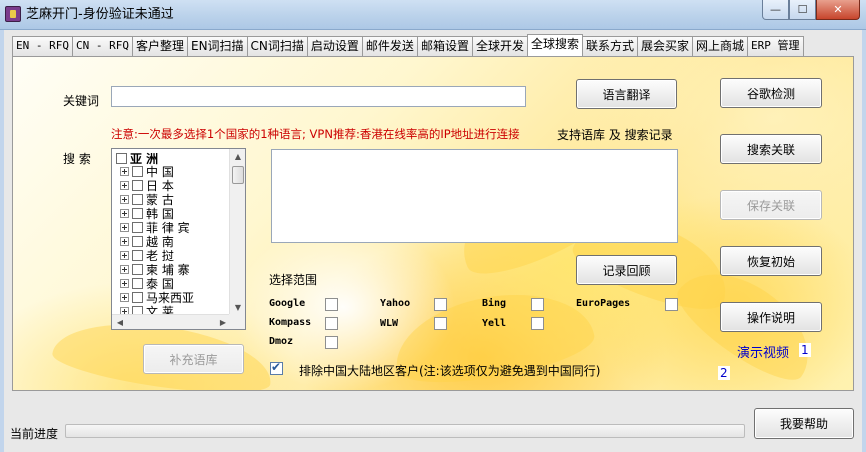 The height and width of the screenshot is (452, 866). What do you see at coordinates (450, 371) in the screenshot?
I see `exclude-china-label: 排除中国大陆地区客户(注:该选项仅为避免遇到中国同行)` at bounding box center [450, 371].